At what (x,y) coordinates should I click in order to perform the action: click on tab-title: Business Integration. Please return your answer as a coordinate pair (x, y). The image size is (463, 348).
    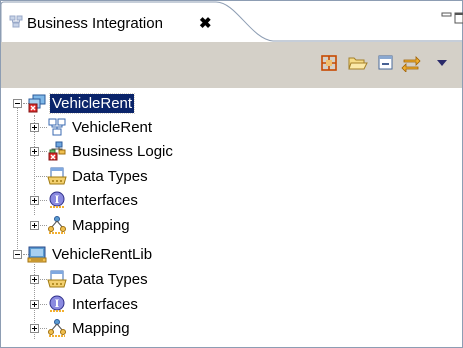
    Looking at the image, I should click on (95, 23).